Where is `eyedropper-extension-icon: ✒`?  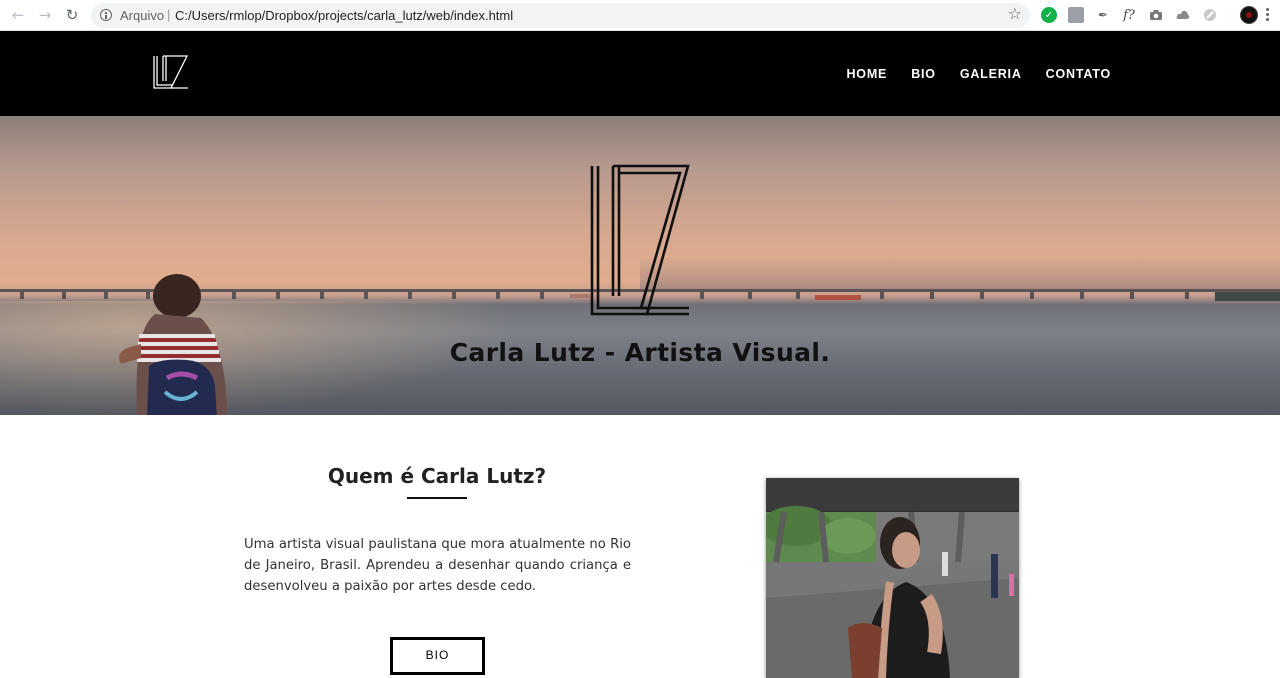 eyedropper-extension-icon: ✒ is located at coordinates (1103, 15).